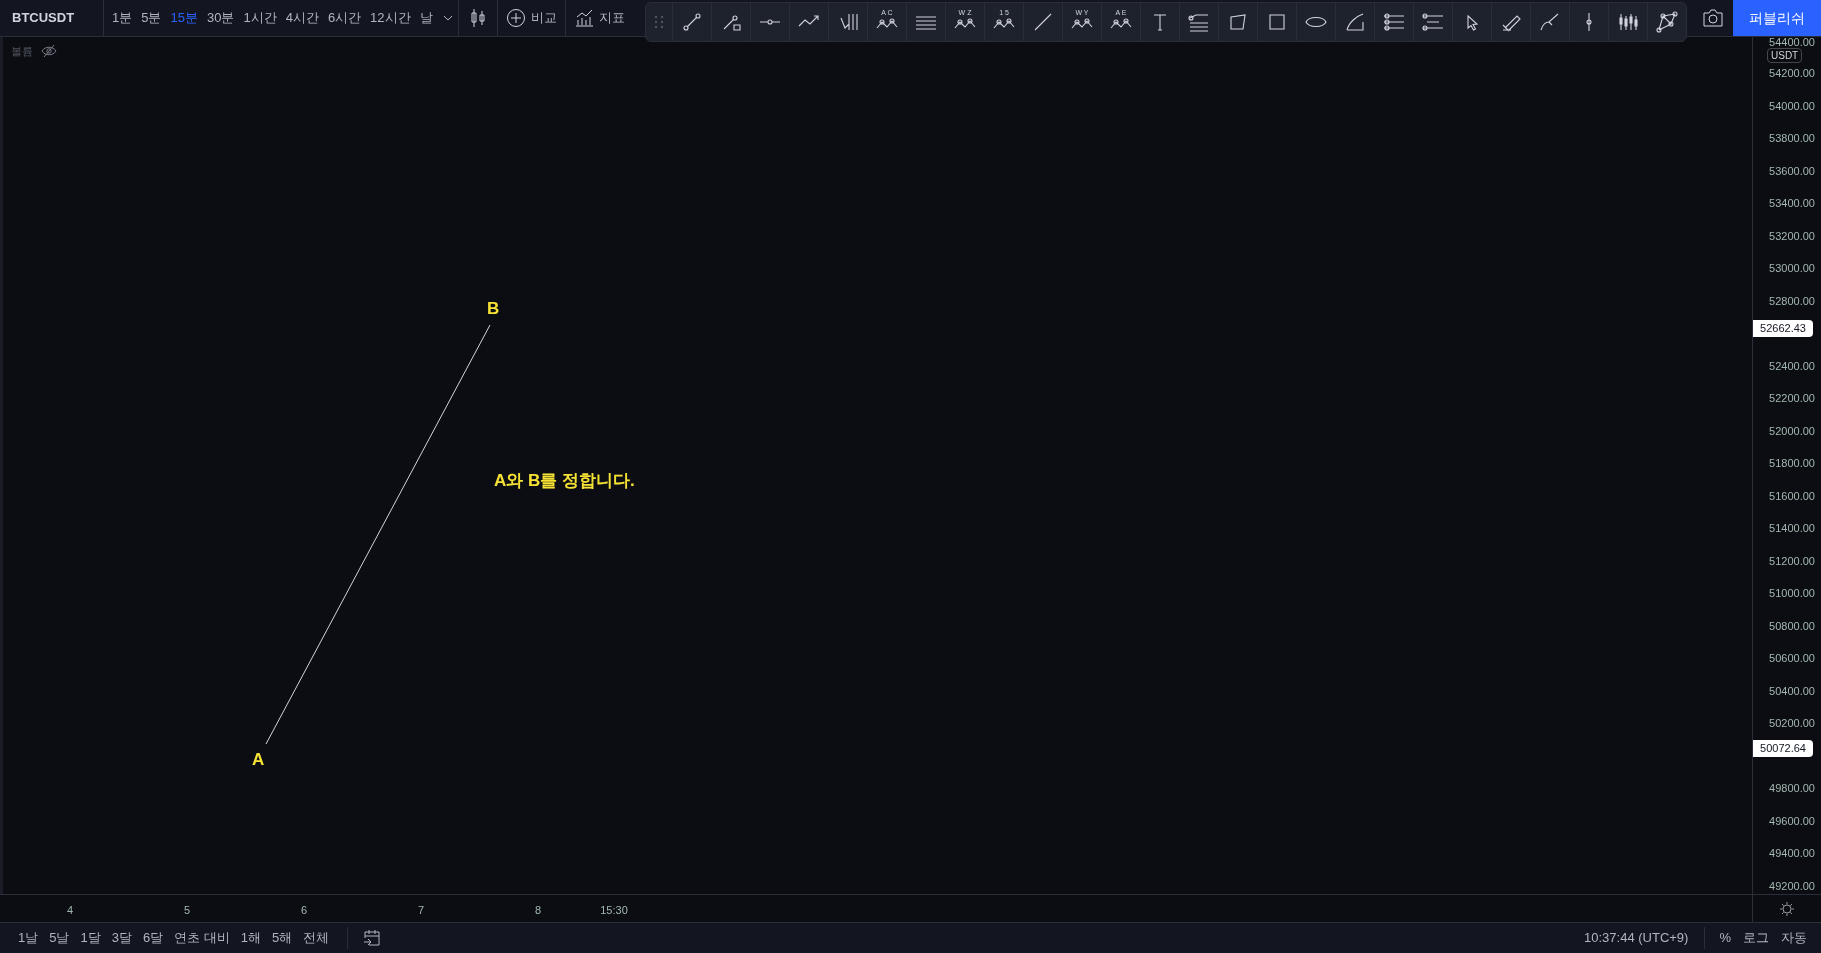  I want to click on time-tick: 4, so click(70, 910).